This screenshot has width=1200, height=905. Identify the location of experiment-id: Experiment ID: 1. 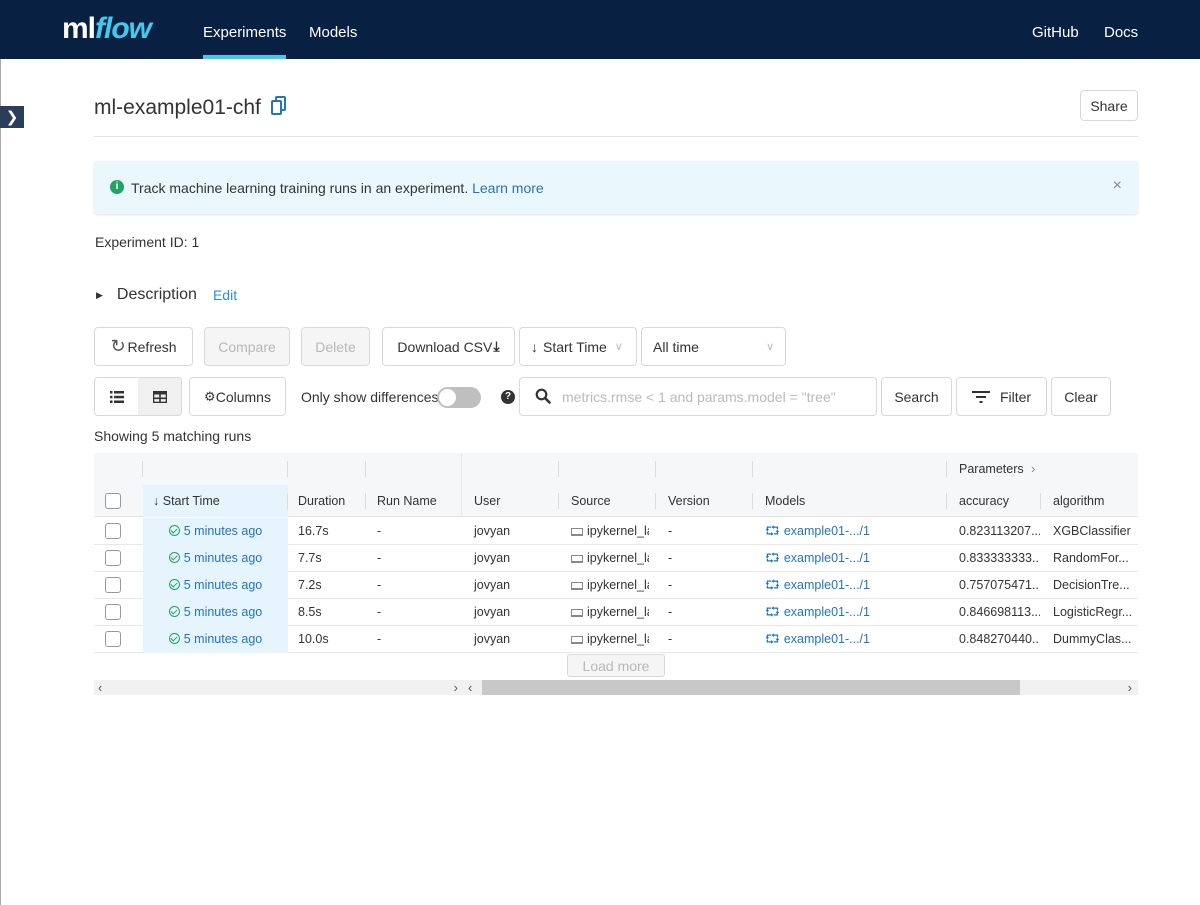
(147, 242).